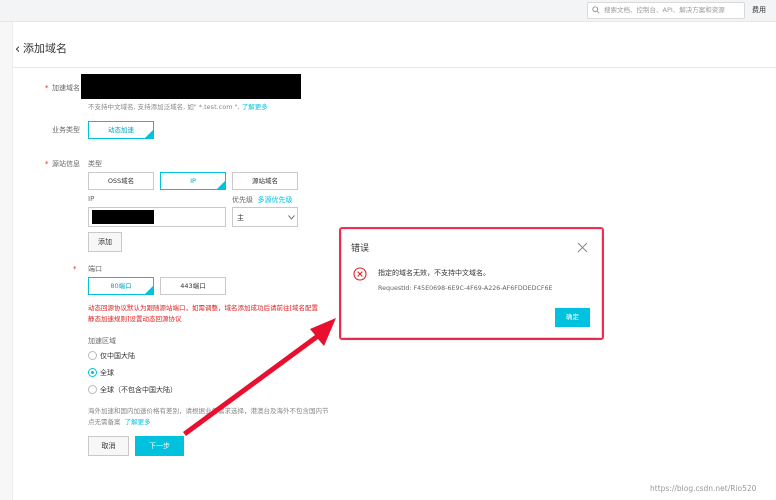  I want to click on watermark: https://blog.csdn.net/Rio520, so click(703, 488).